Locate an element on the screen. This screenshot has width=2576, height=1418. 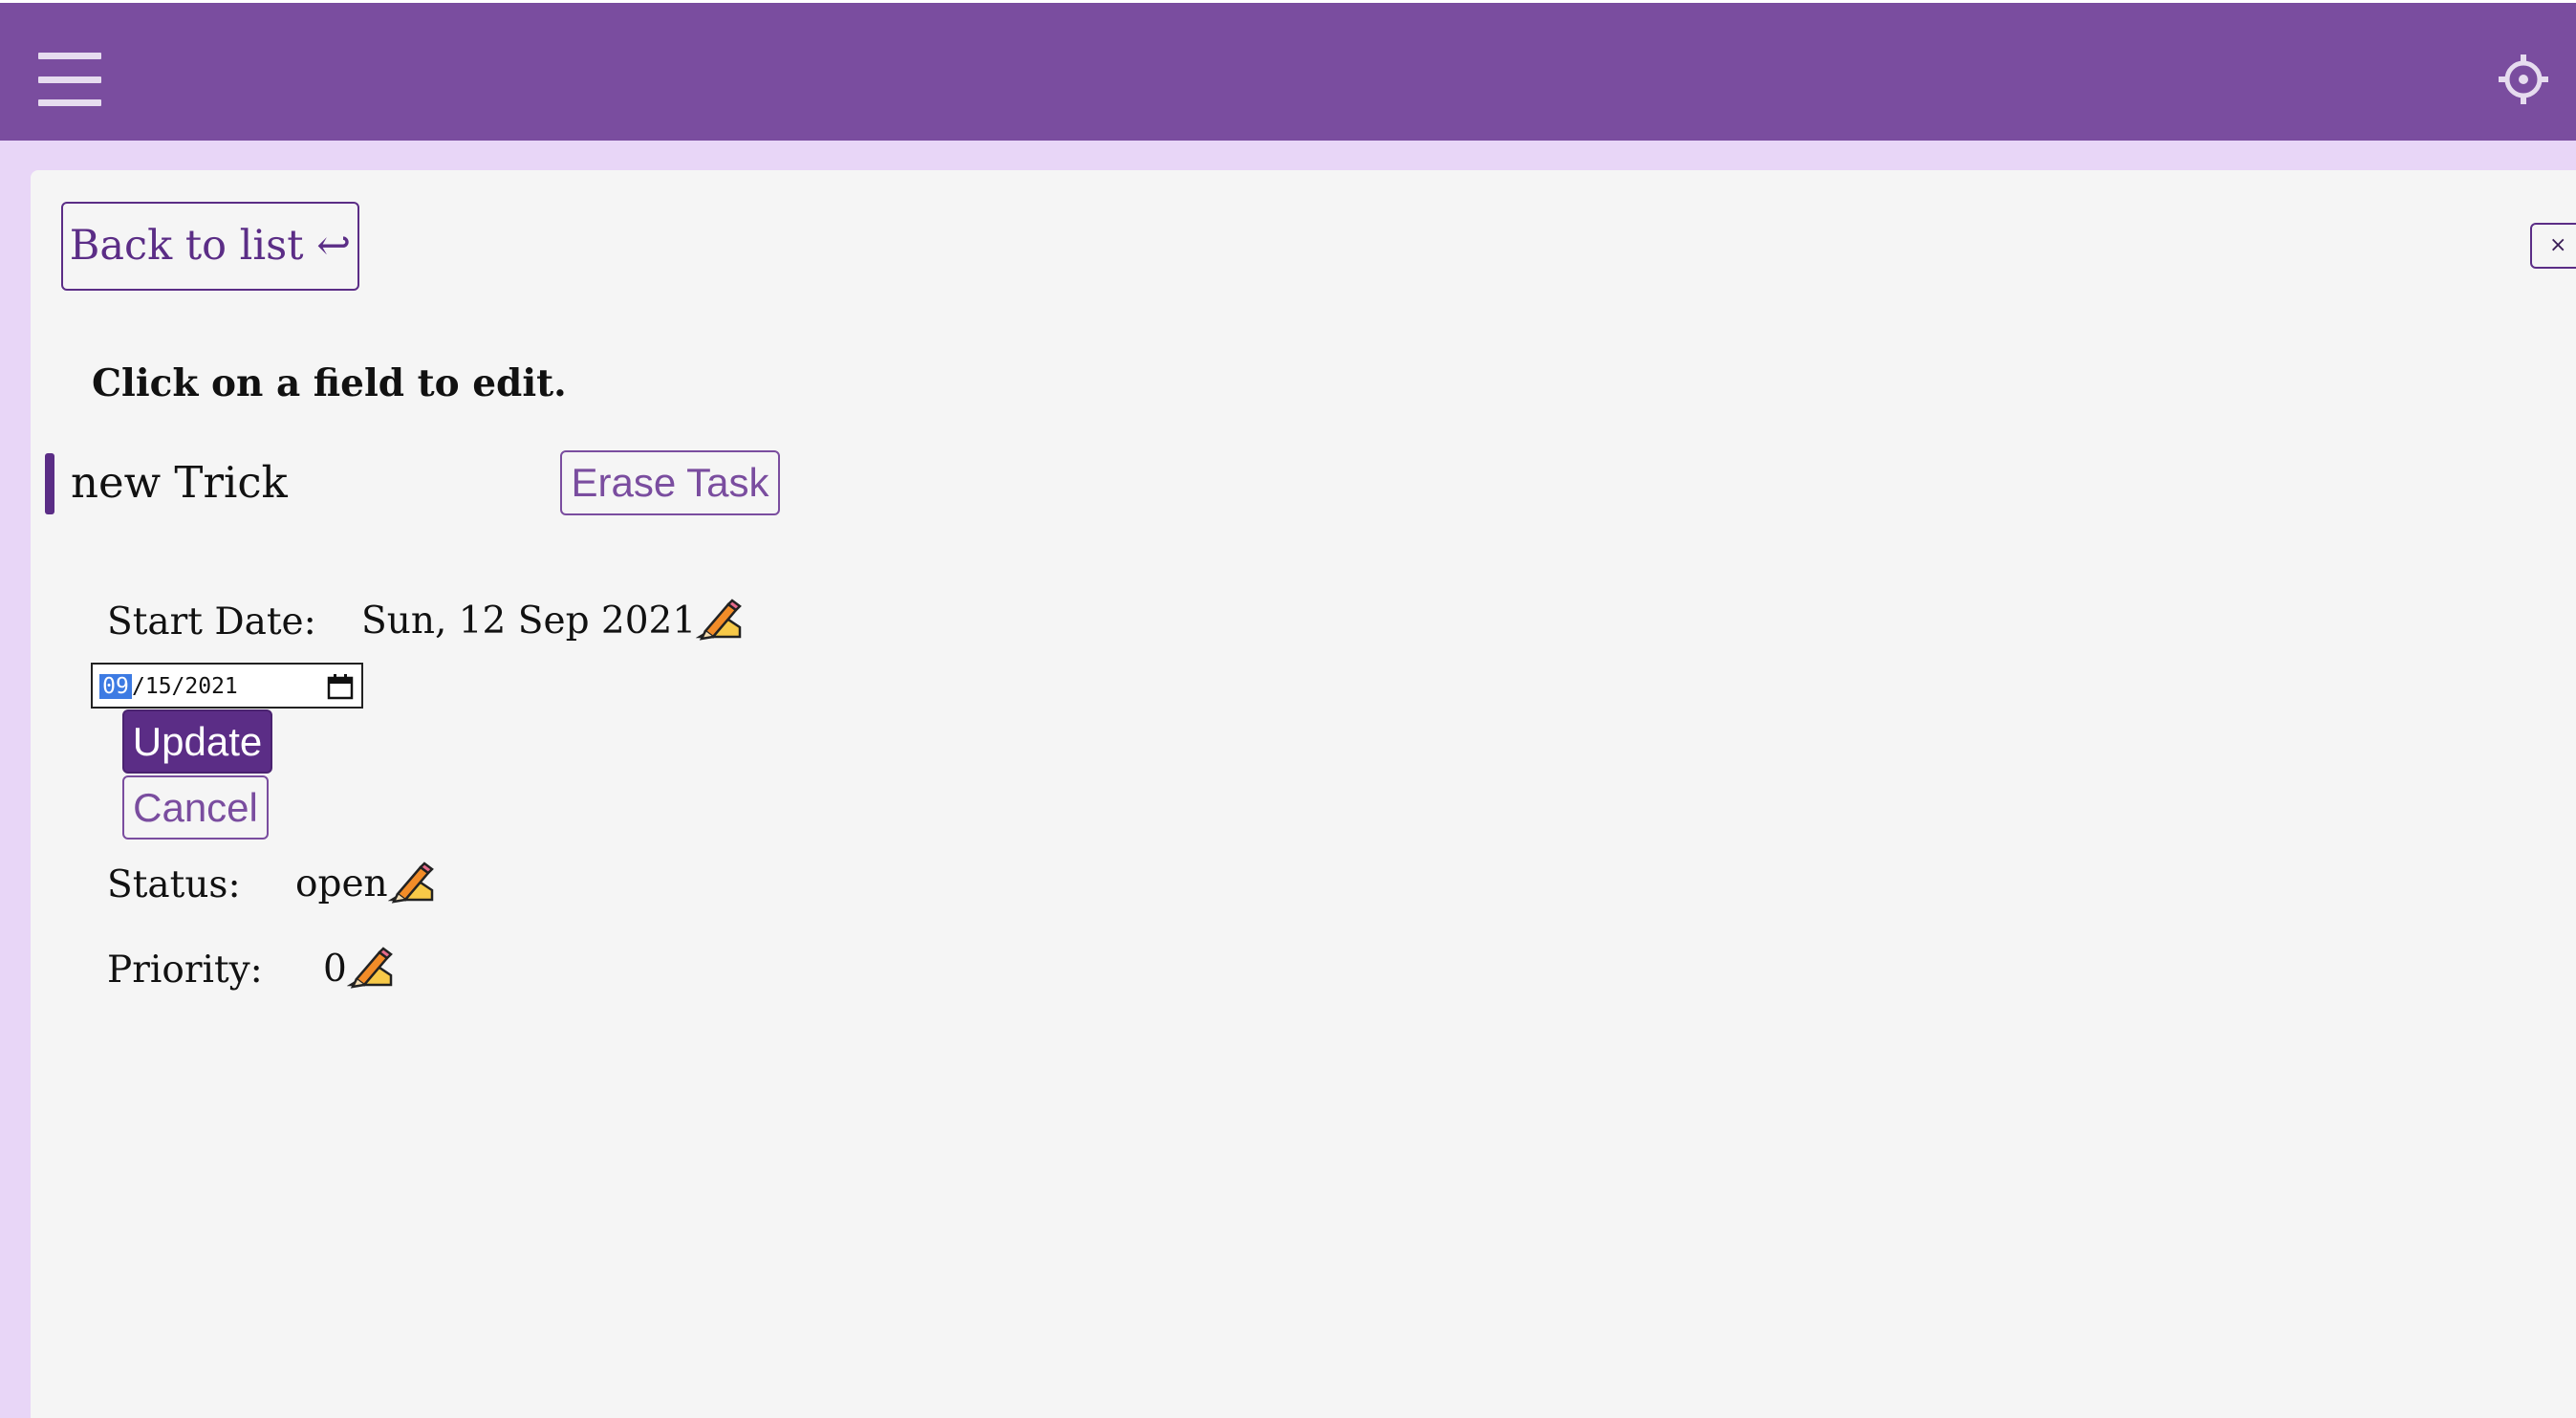
hamburger-menu-icon is located at coordinates (69, 79).